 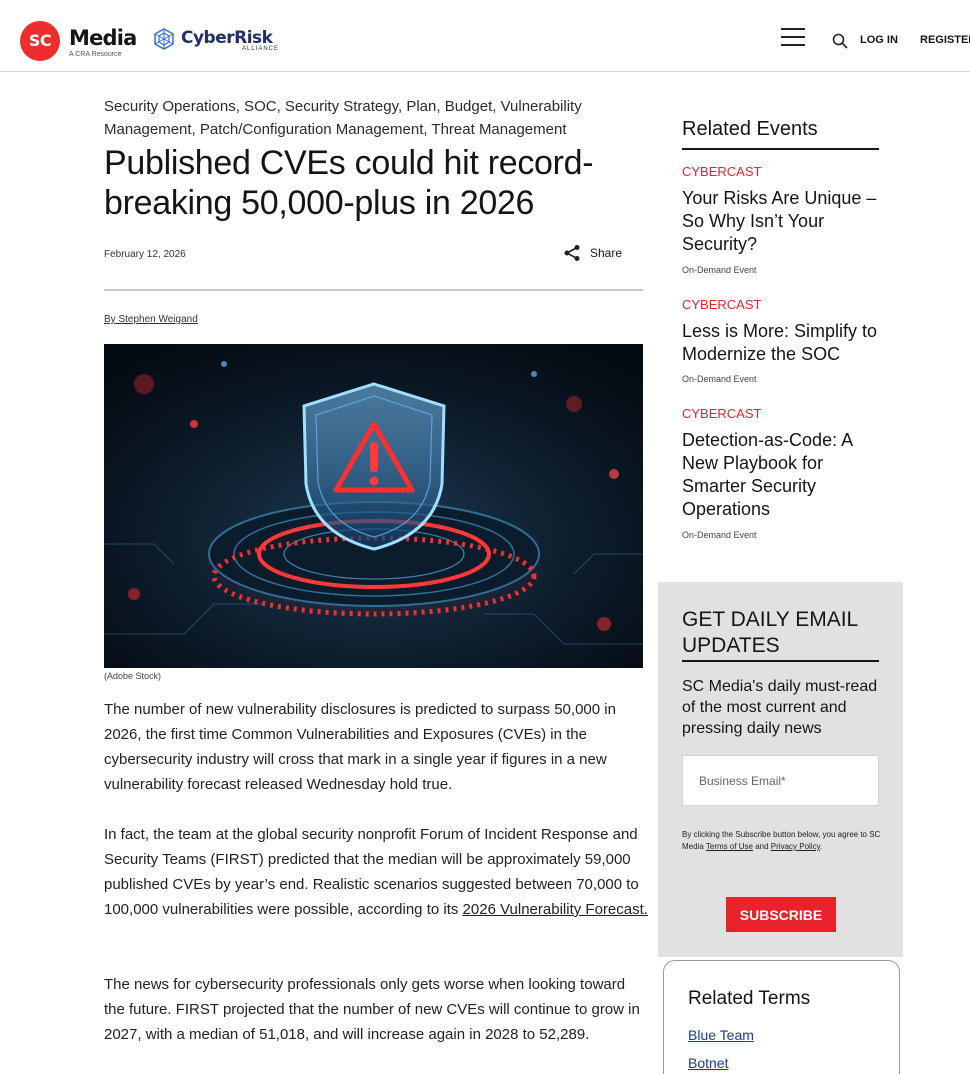 I want to click on term-link-blue-team: Blue Team, so click(x=721, y=1035).